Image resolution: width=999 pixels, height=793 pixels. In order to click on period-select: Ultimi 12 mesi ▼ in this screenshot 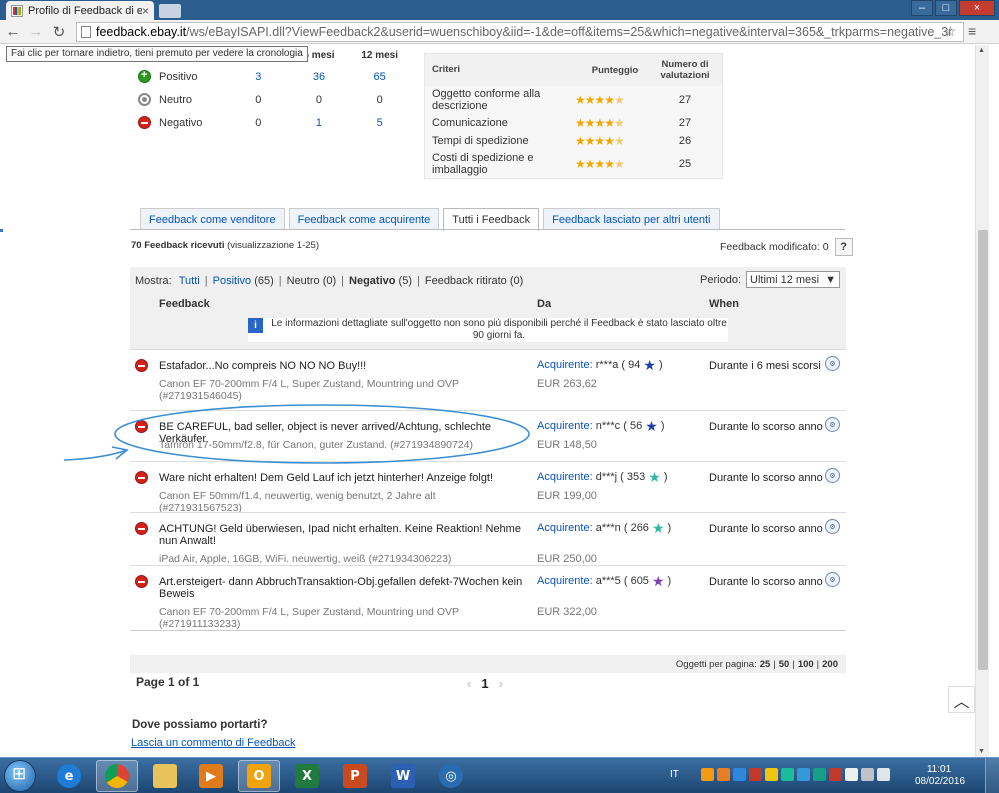, I will do `click(793, 279)`.